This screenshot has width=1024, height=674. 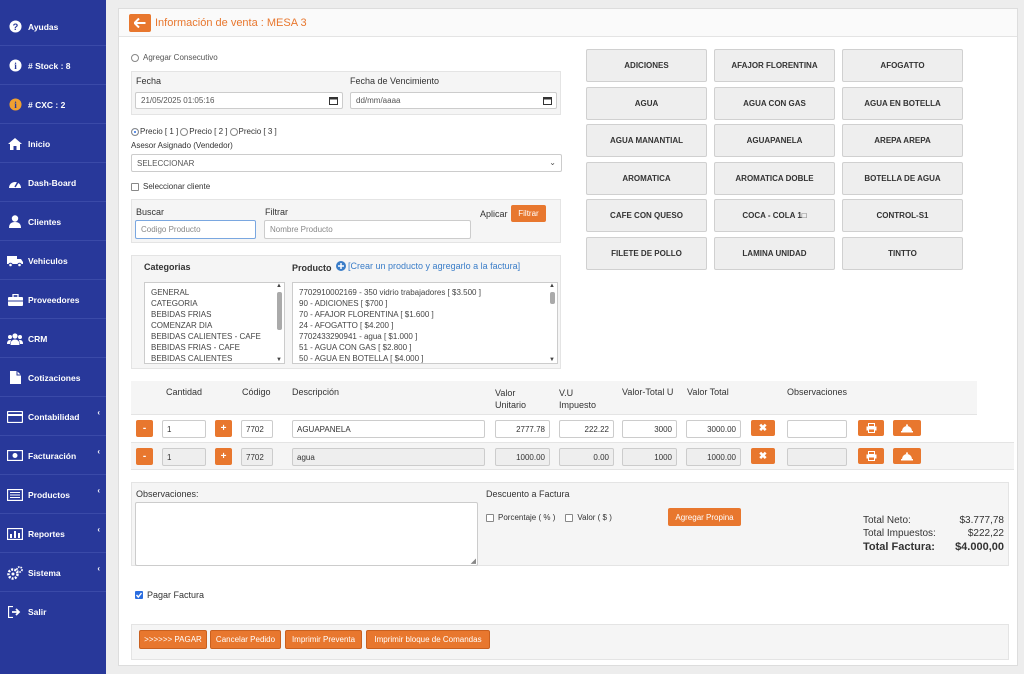 I want to click on agregar-propina-button: Agregar Propina, so click(x=704, y=517).